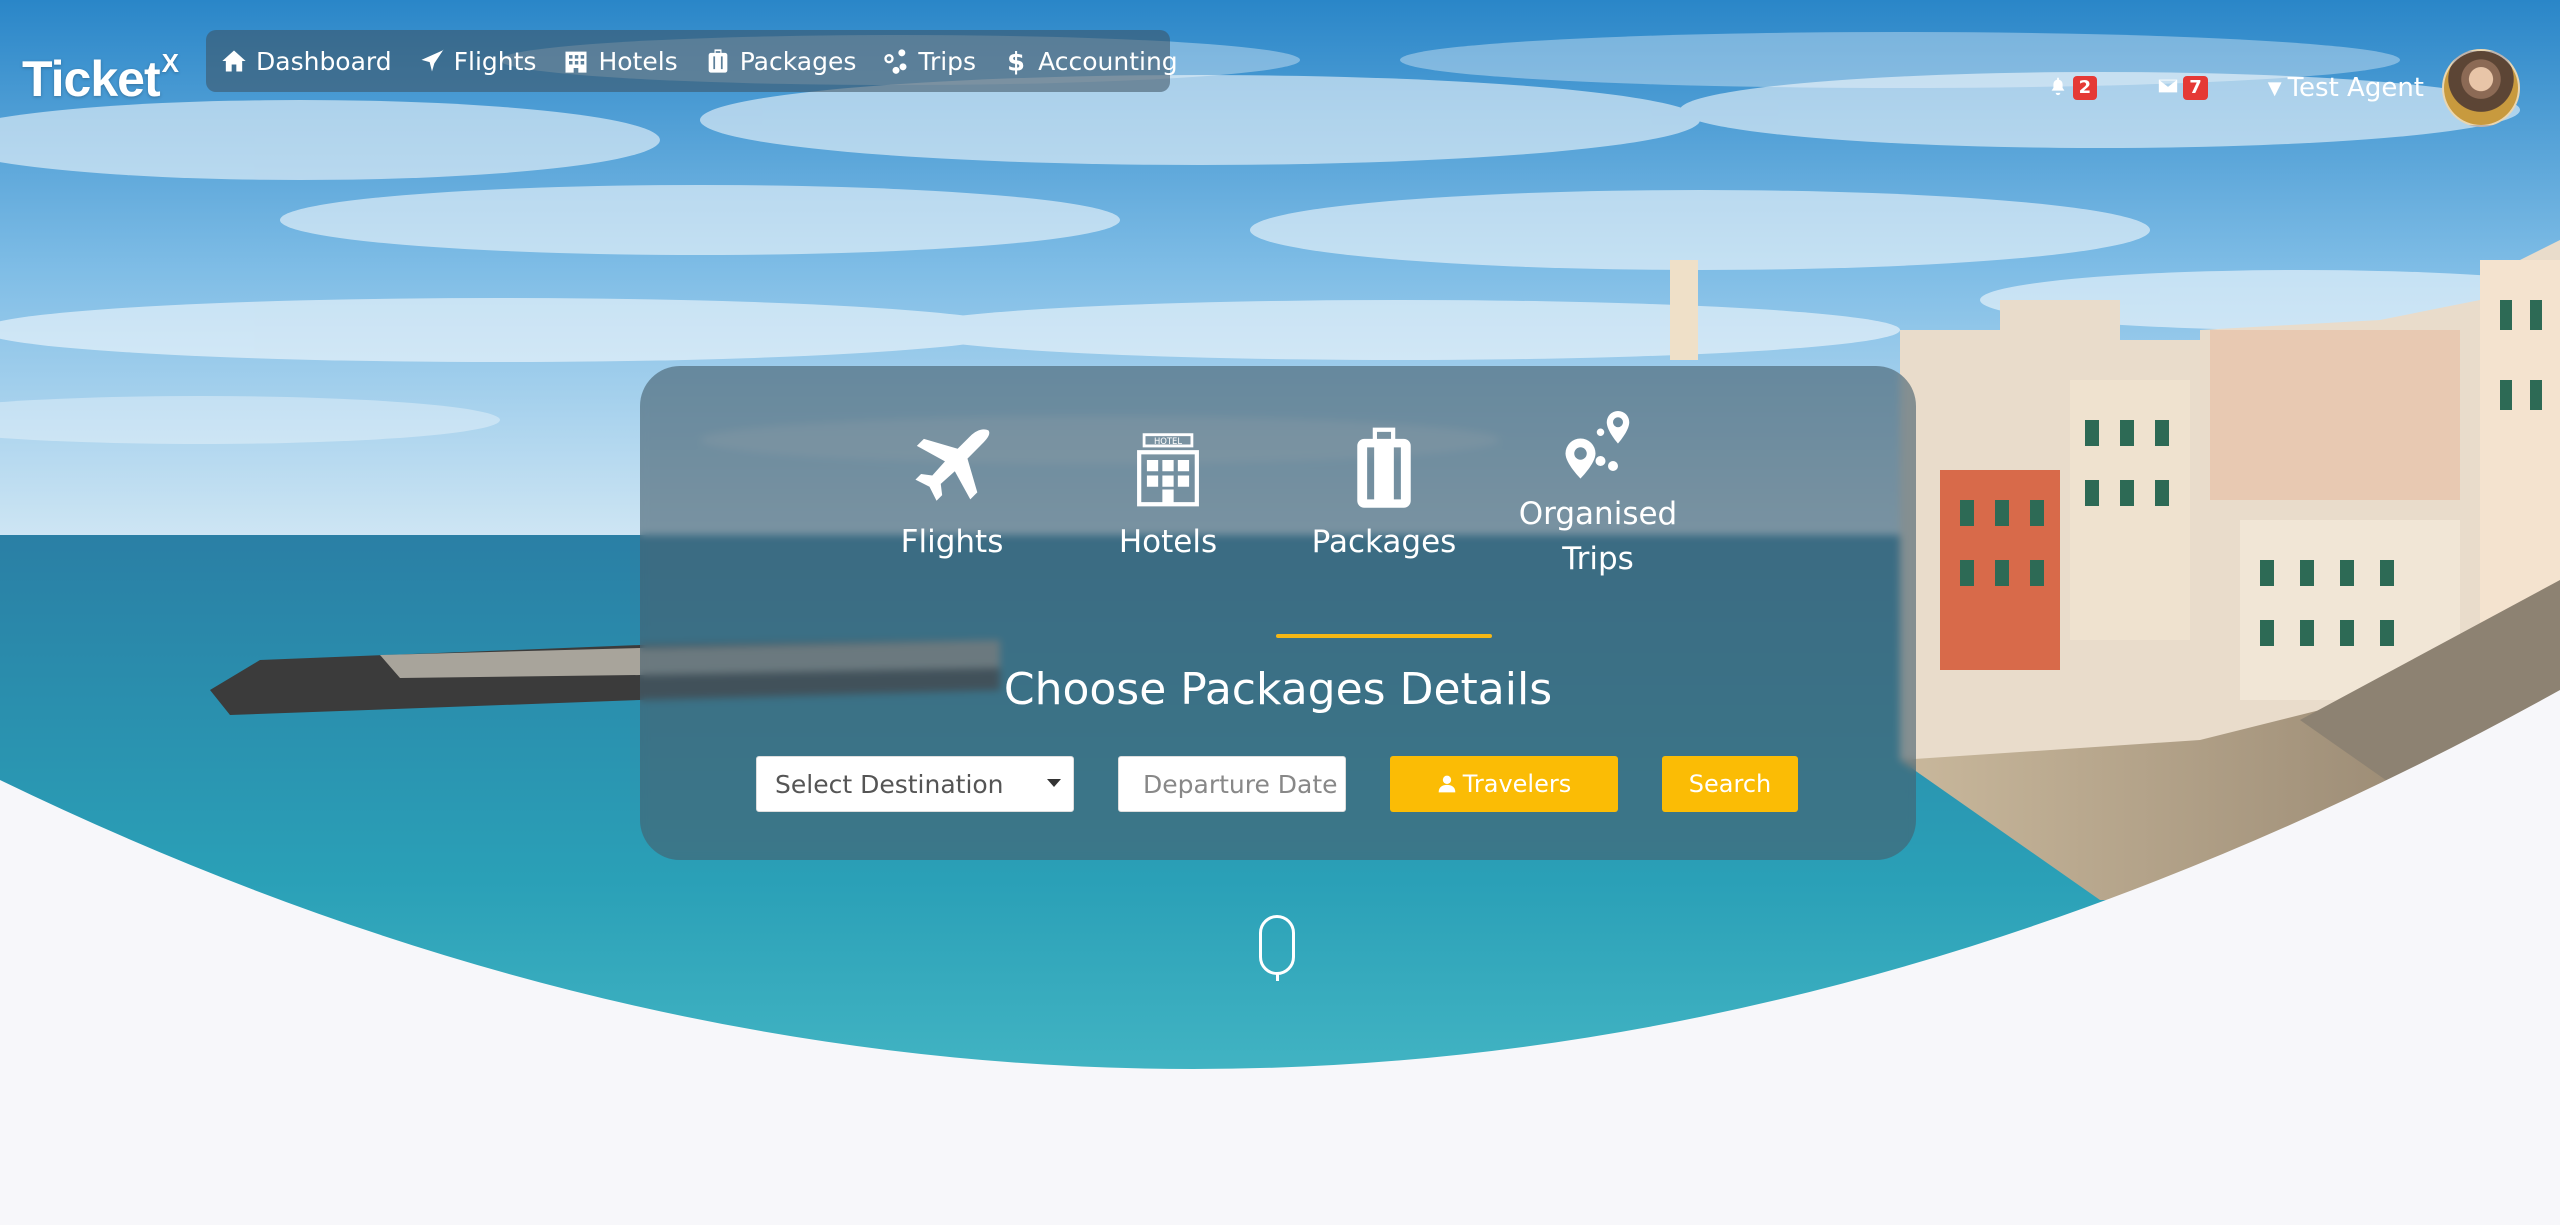  I want to click on map-pins-icon, so click(1598, 446).